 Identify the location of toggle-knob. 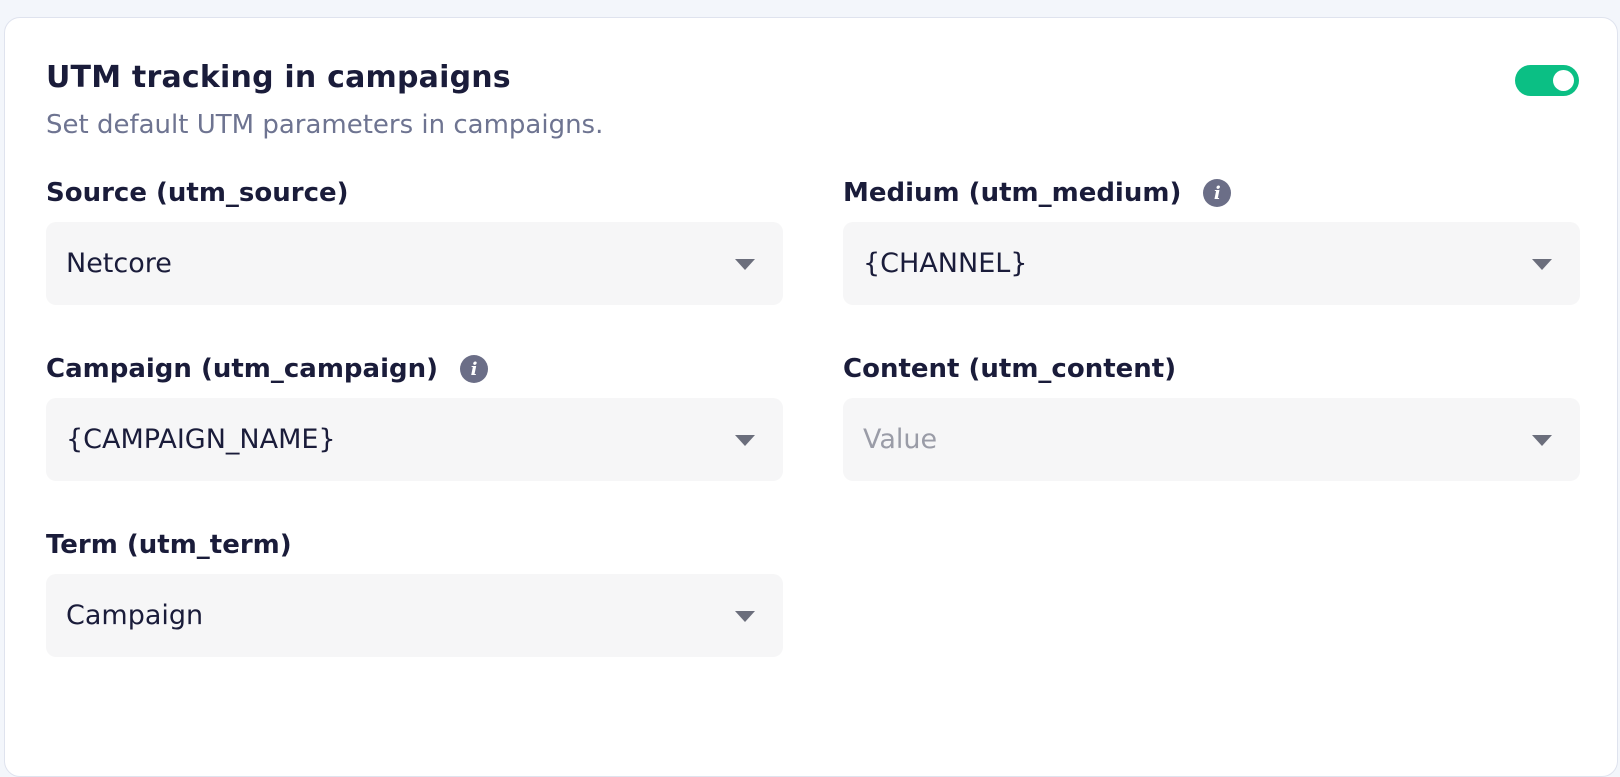
(1563, 80).